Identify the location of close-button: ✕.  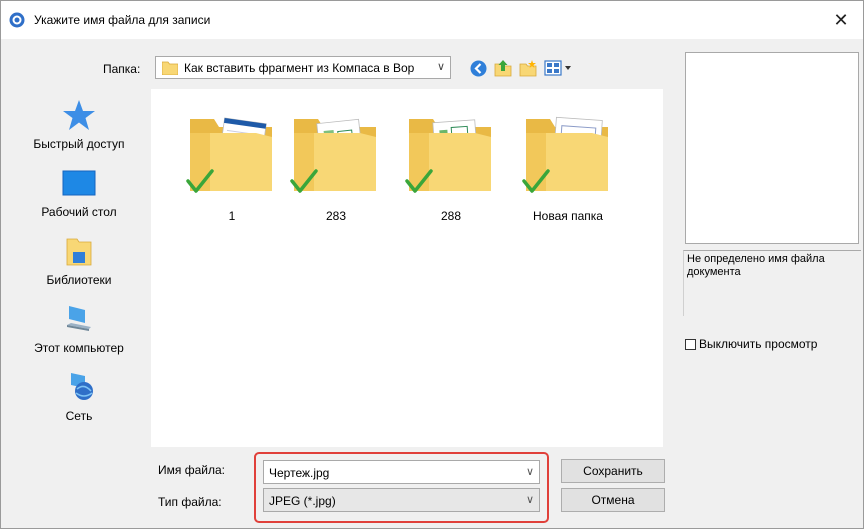
(841, 20).